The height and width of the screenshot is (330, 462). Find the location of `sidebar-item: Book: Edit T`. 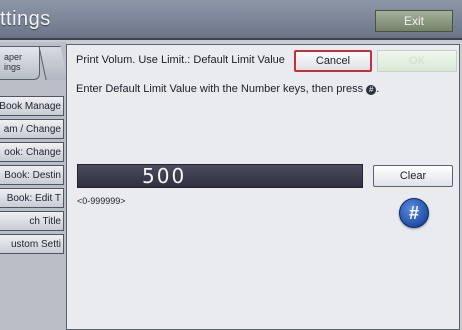

sidebar-item: Book: Edit T is located at coordinates (32, 198).